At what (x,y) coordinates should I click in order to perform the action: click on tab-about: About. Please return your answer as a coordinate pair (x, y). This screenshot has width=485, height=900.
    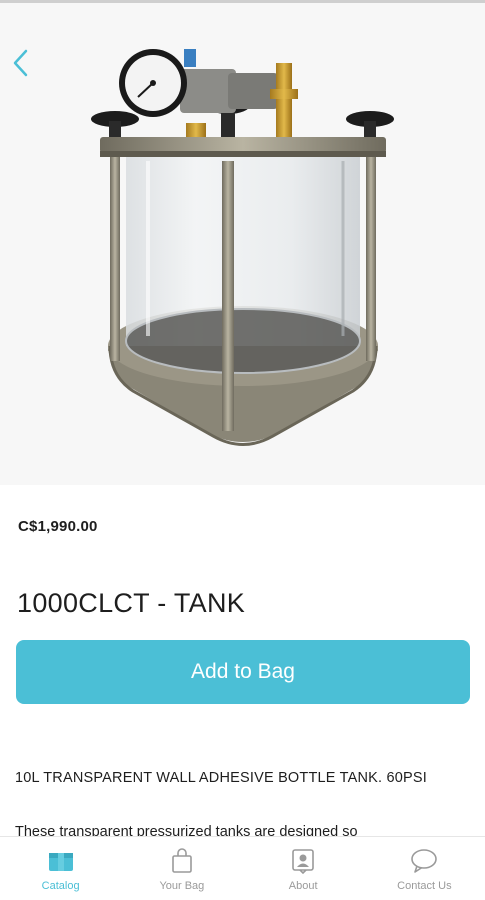
    Looking at the image, I should click on (303, 868).